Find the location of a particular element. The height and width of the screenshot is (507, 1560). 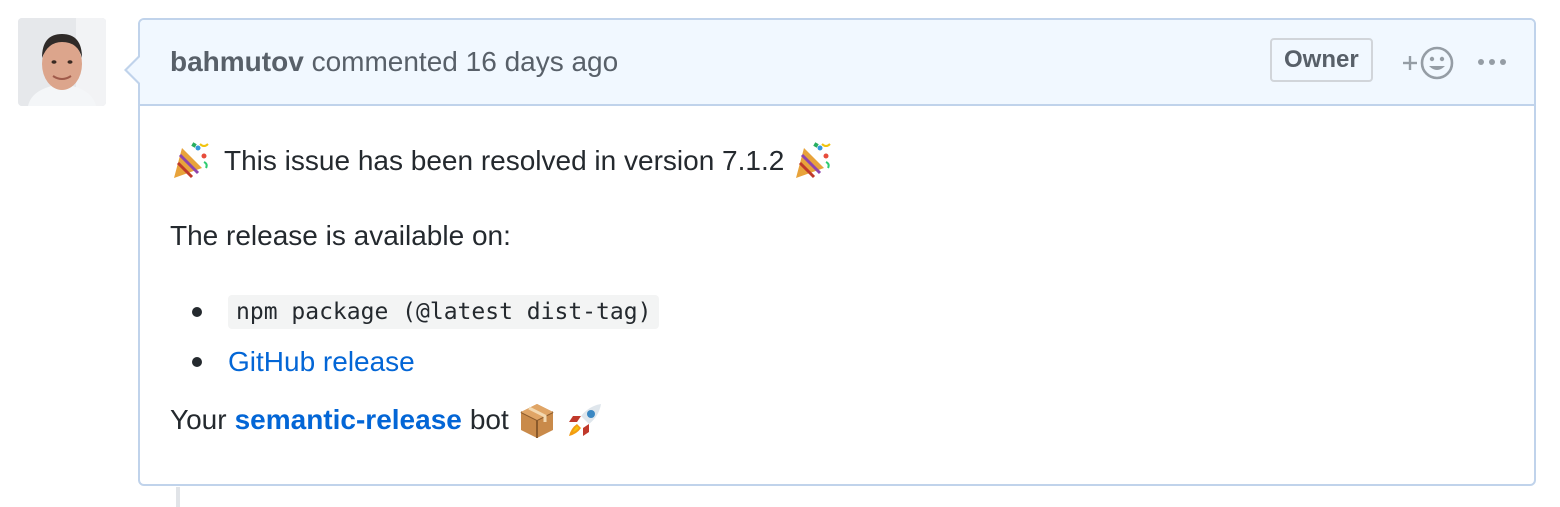

more-options-button is located at coordinates (1492, 62).